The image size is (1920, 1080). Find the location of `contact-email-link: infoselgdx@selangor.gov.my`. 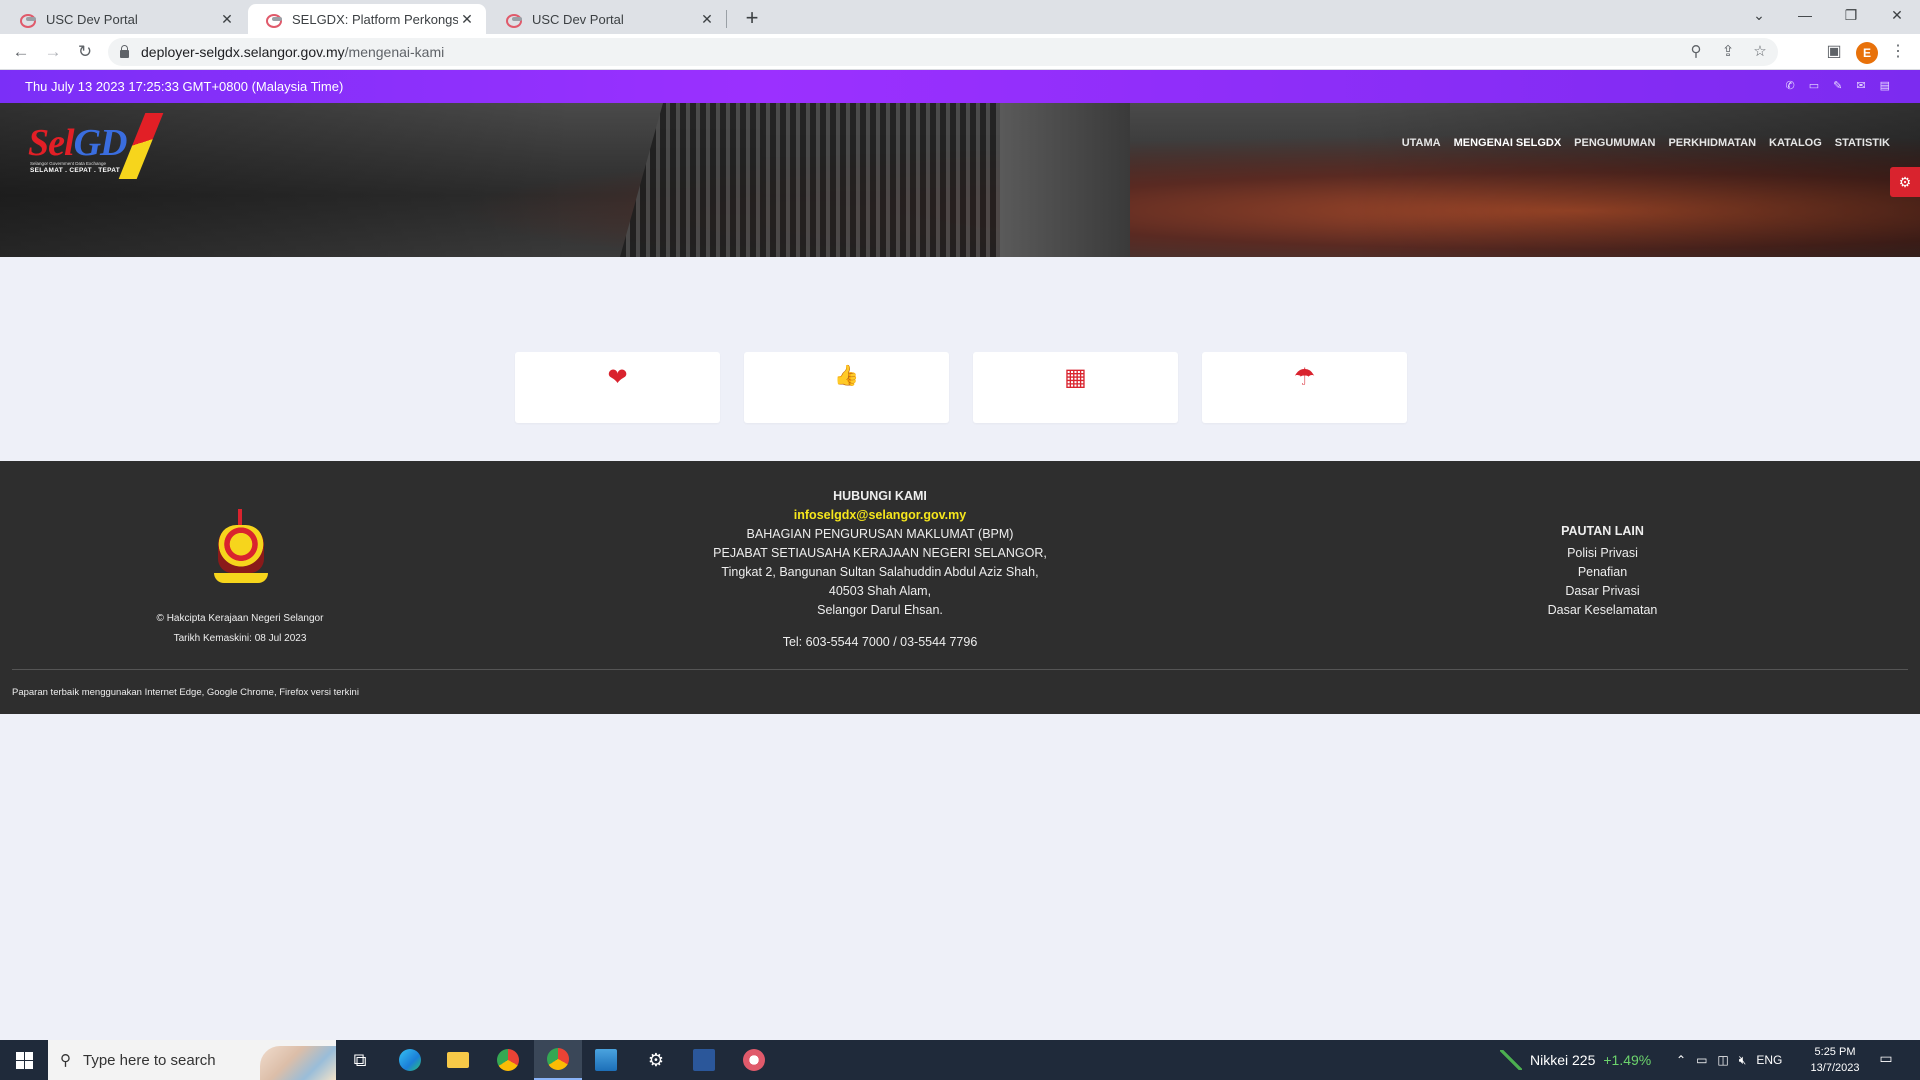

contact-email-link: infoselgdx@selangor.gov.my is located at coordinates (880, 515).